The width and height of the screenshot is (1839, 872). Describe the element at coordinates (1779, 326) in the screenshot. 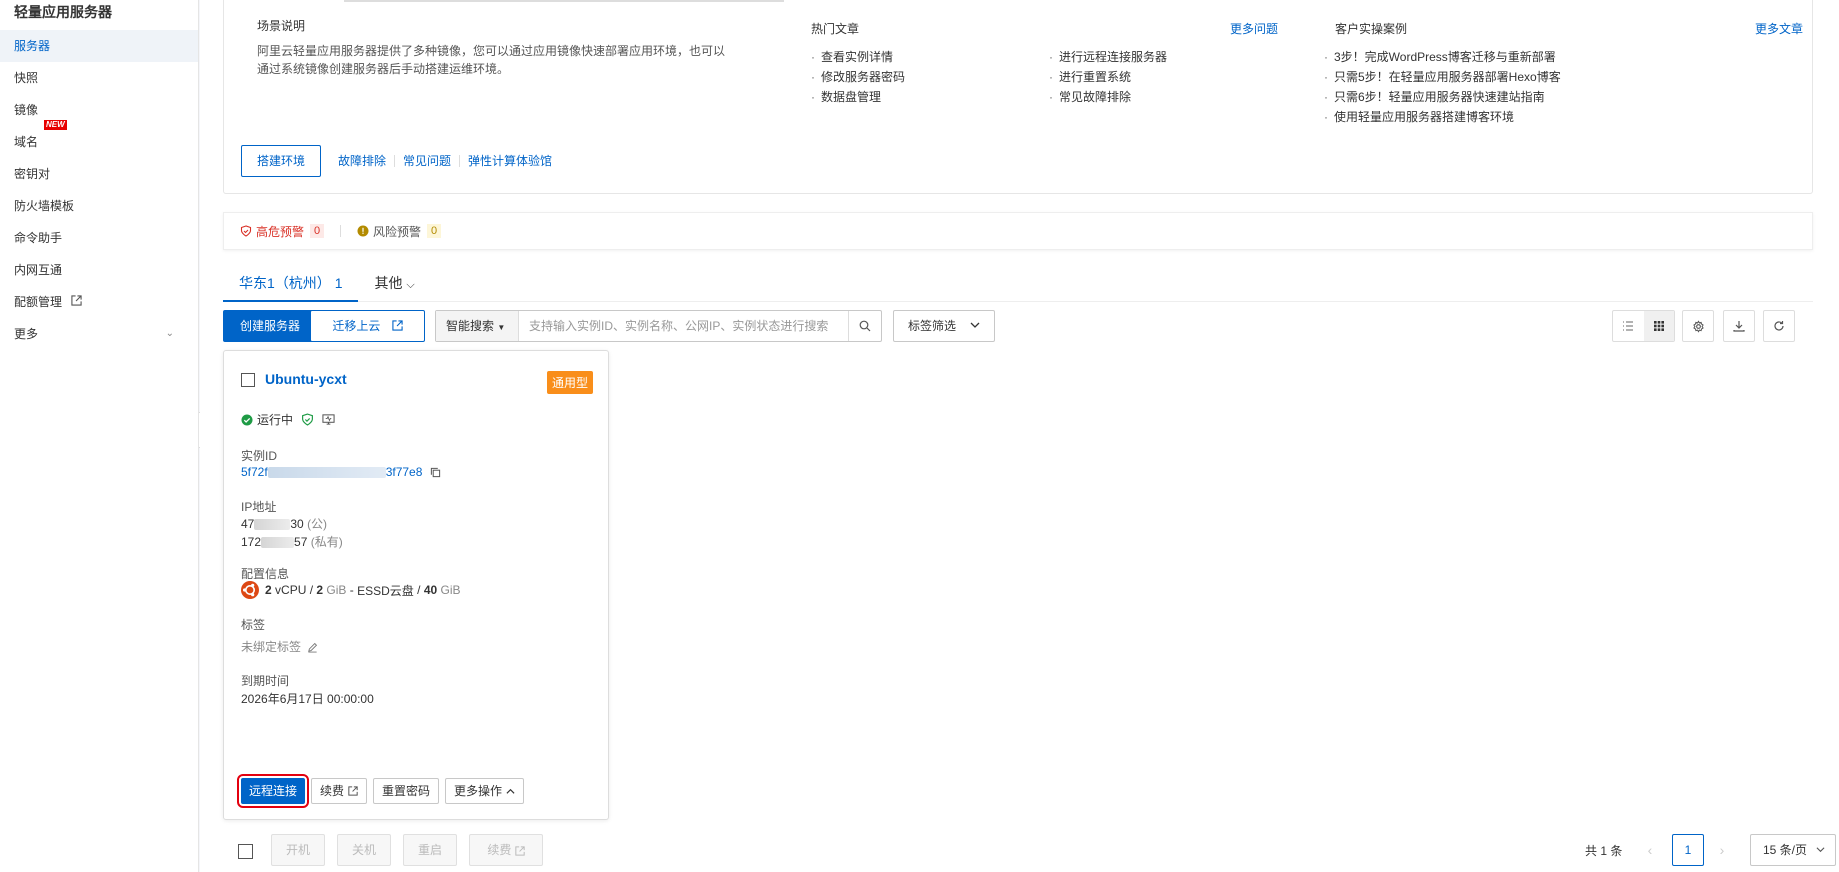

I see `refresh-button` at that location.